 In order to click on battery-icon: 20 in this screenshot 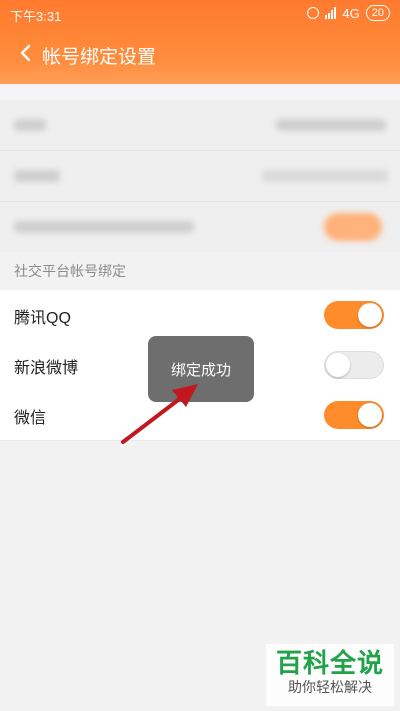, I will do `click(377, 13)`.